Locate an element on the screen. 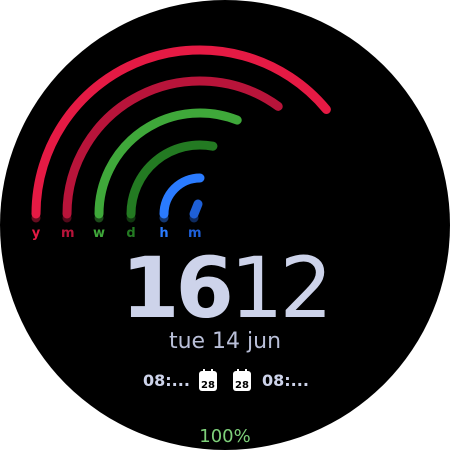  battery-percentage: 100% is located at coordinates (225, 436).